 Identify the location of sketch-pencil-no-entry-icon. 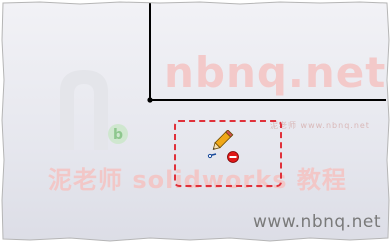
(223, 146).